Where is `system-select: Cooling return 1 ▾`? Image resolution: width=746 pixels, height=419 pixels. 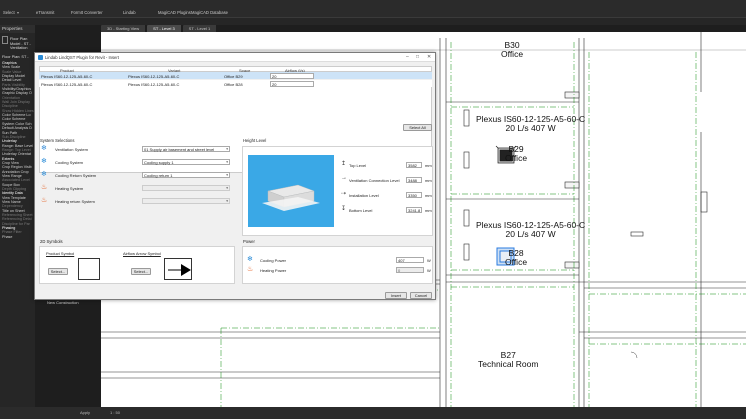 system-select: Cooling return 1 ▾ is located at coordinates (186, 174).